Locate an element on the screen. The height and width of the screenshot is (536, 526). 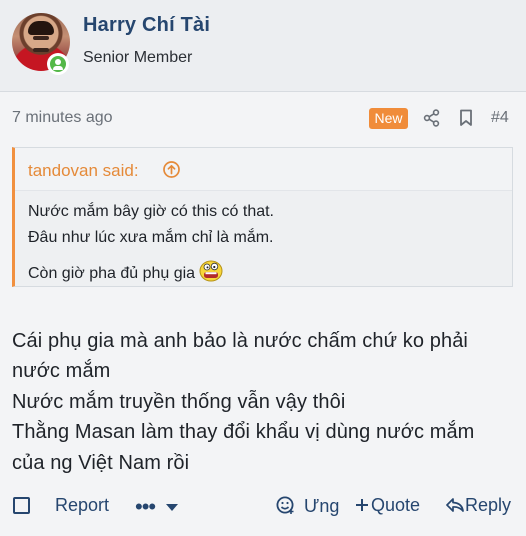
react-button: Ưng is located at coordinates (307, 506).